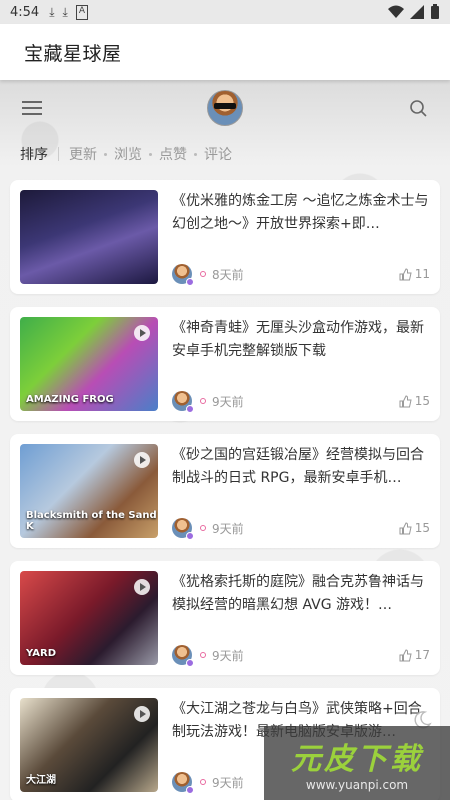  Describe the element at coordinates (41, 780) in the screenshot. I see `thumbnail-caption: 大江湖` at that location.